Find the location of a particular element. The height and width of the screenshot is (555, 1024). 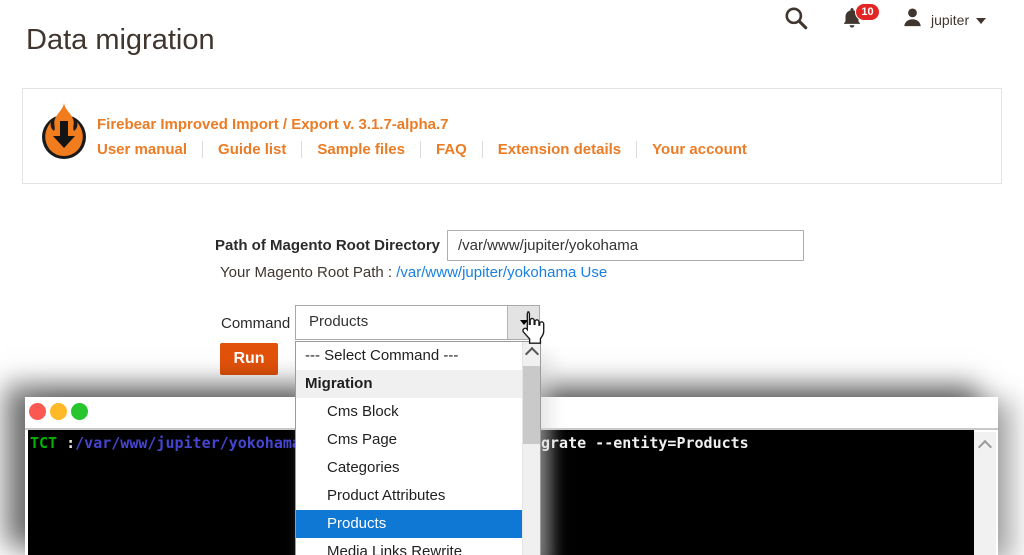

triangle-down-icon is located at coordinates (523, 322).